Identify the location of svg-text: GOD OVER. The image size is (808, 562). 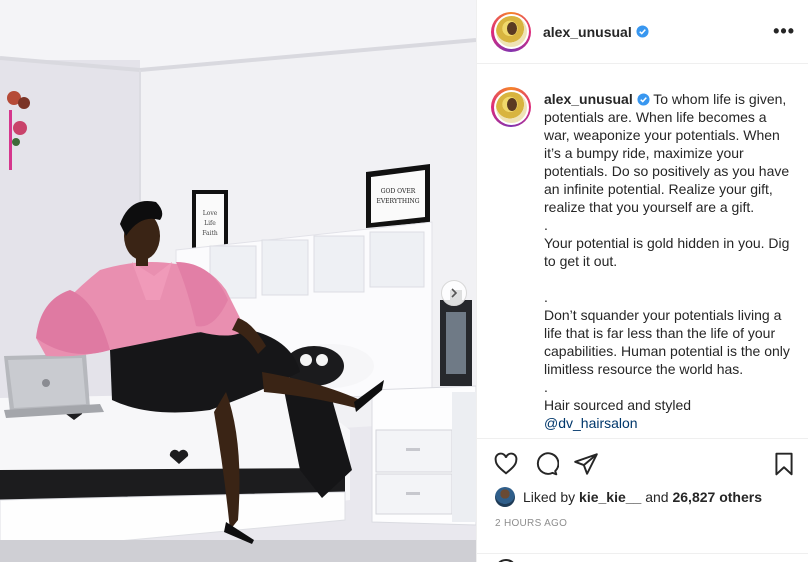
(398, 191).